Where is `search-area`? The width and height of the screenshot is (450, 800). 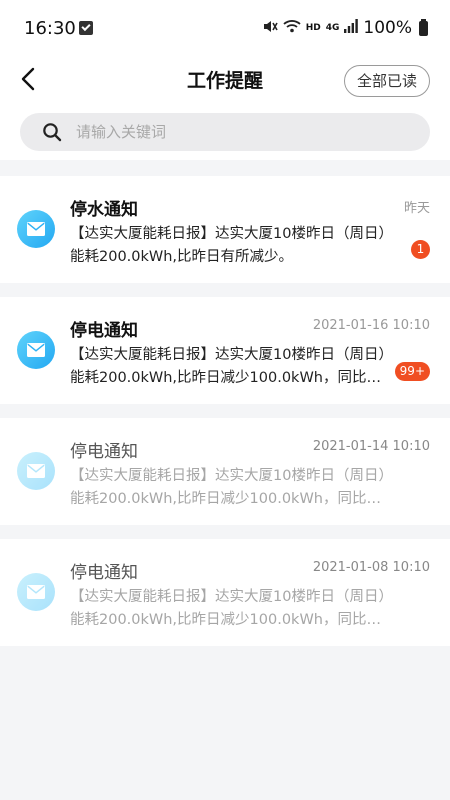
search-area is located at coordinates (225, 131).